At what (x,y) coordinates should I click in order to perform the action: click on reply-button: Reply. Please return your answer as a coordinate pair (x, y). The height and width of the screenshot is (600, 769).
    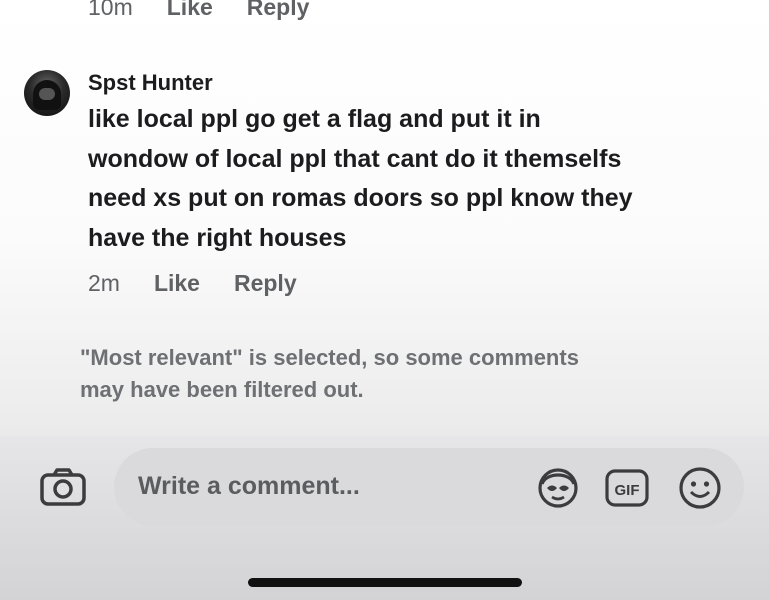
    Looking at the image, I should click on (265, 283).